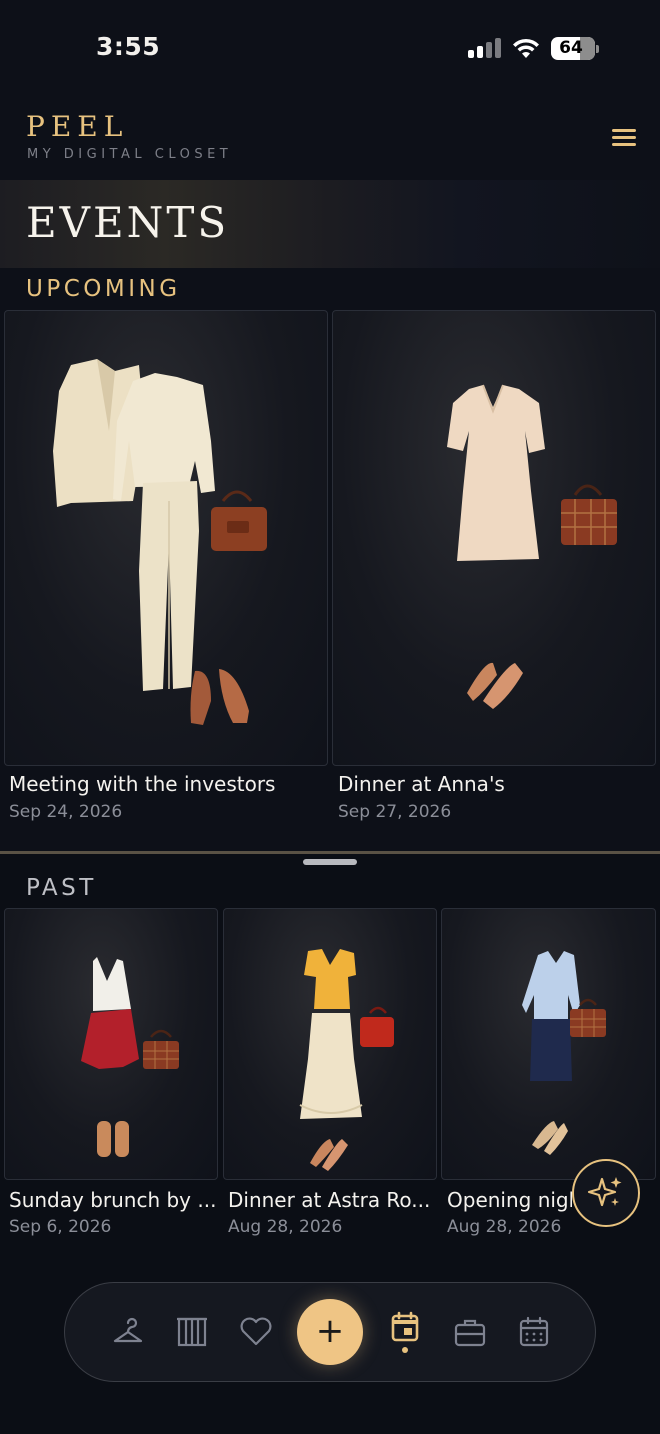 This screenshot has height=1434, width=660. I want to click on status-bar: 3:55 64, so click(330, 48).